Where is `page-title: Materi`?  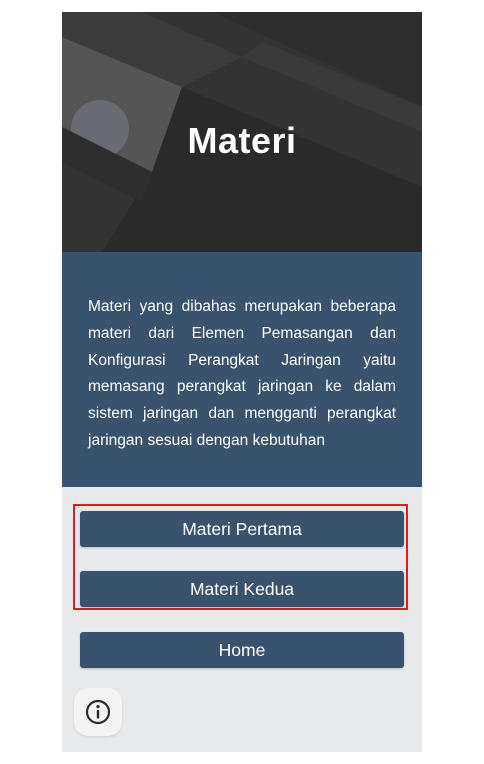 page-title: Materi is located at coordinates (242, 140).